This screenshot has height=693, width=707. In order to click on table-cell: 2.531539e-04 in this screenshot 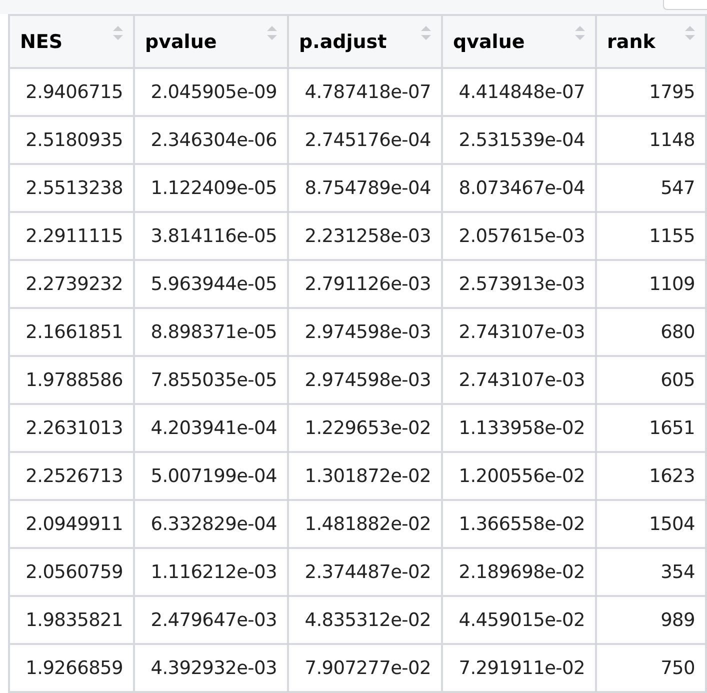, I will do `click(519, 140)`.